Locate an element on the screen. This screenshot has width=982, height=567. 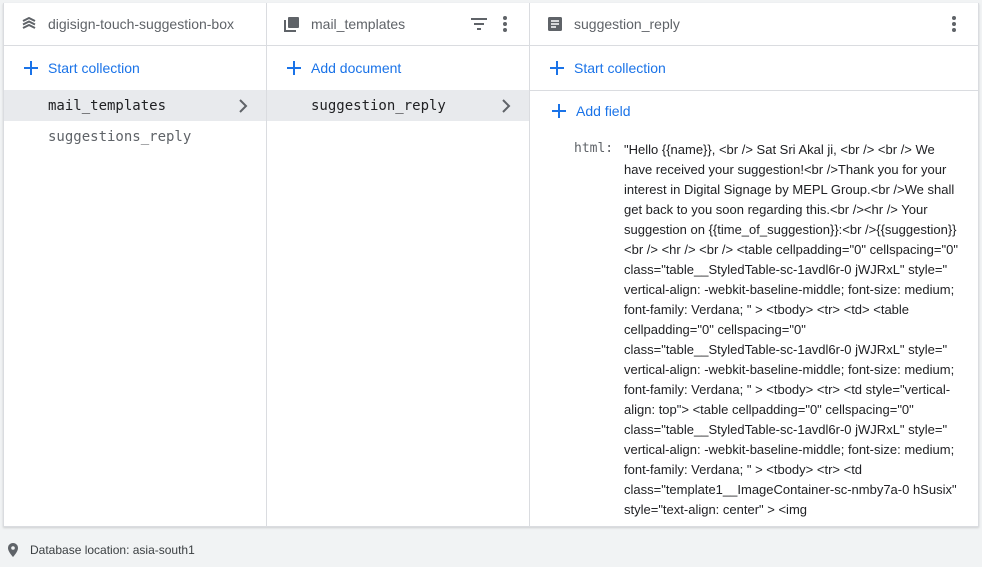
collection-column-header: mail_templates is located at coordinates (398, 24).